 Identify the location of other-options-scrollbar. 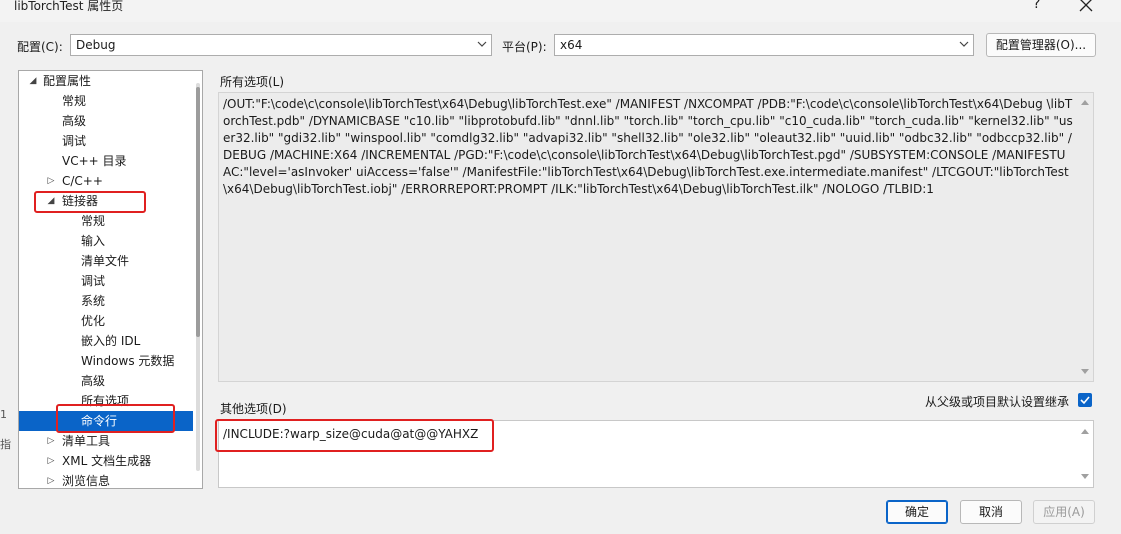
(1085, 454).